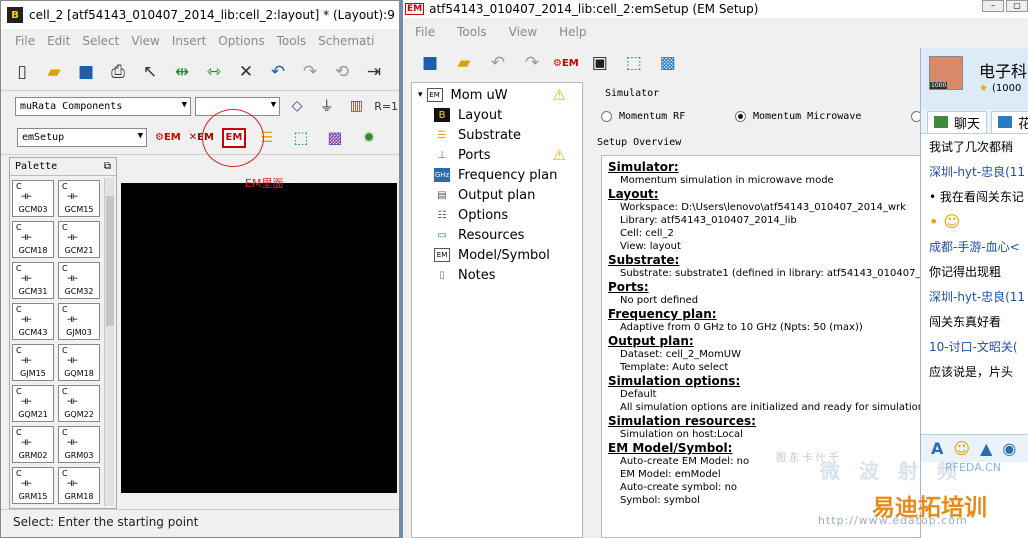  Describe the element at coordinates (374, 72) in the screenshot. I see `zoom-icon: ⇥` at that location.